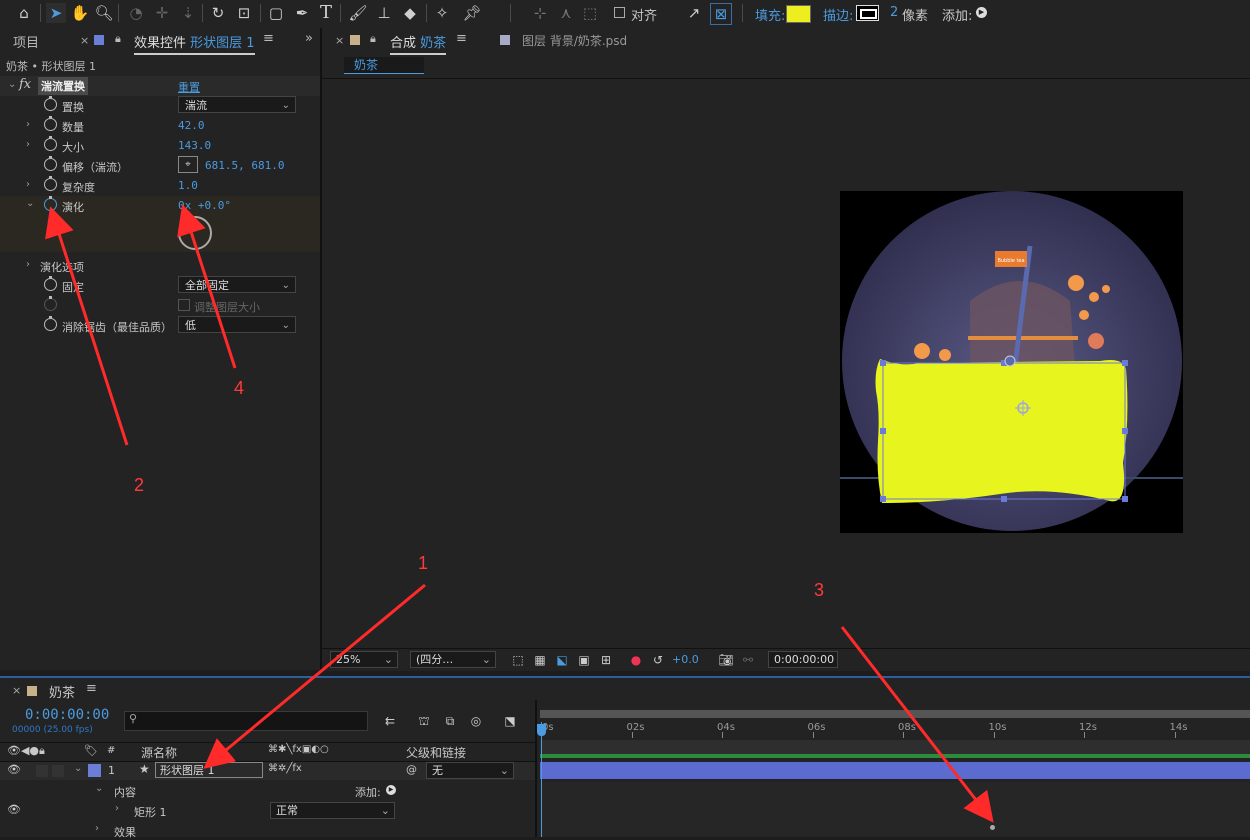 The width and height of the screenshot is (1250, 840). What do you see at coordinates (541, 730) in the screenshot?
I see `playhead-handle` at bounding box center [541, 730].